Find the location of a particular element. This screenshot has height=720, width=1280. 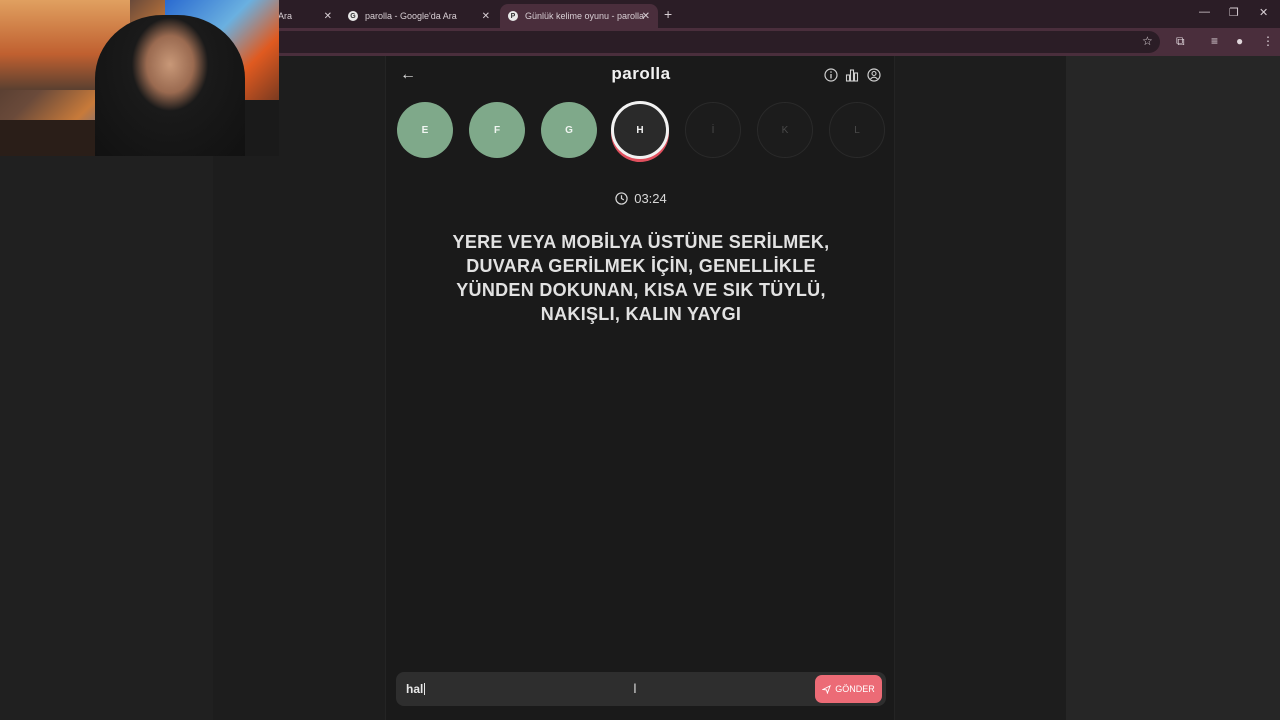

letter-progress: E F G H İ K L is located at coordinates (641, 131).